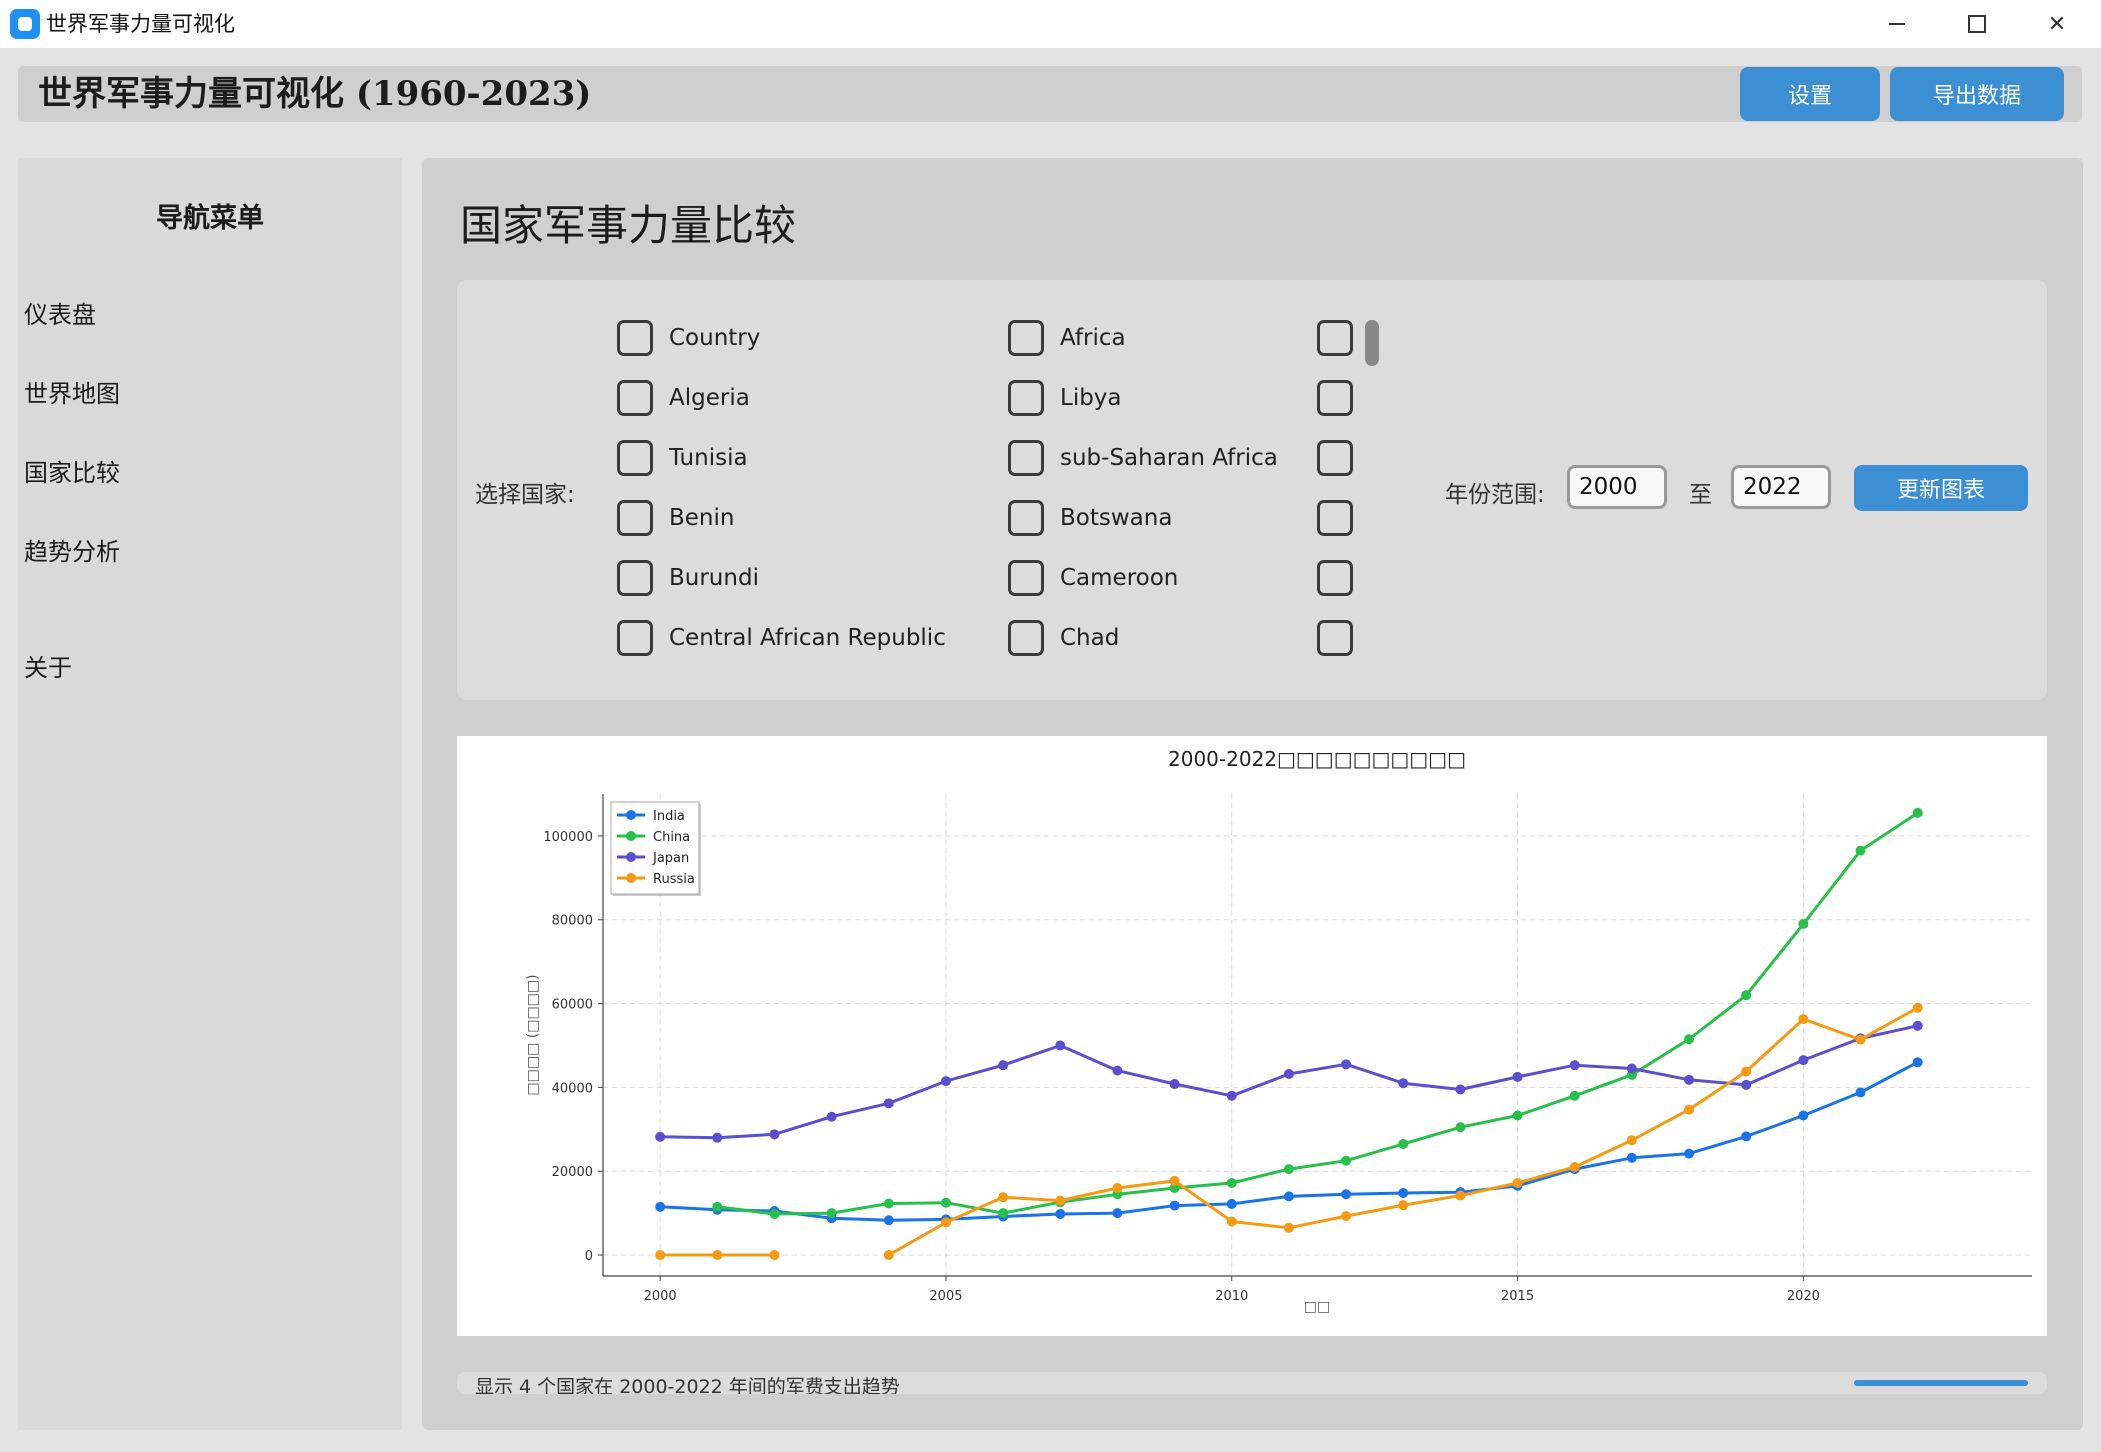  Describe the element at coordinates (48, 665) in the screenshot. I see `sidebar-item-about: 关于` at that location.